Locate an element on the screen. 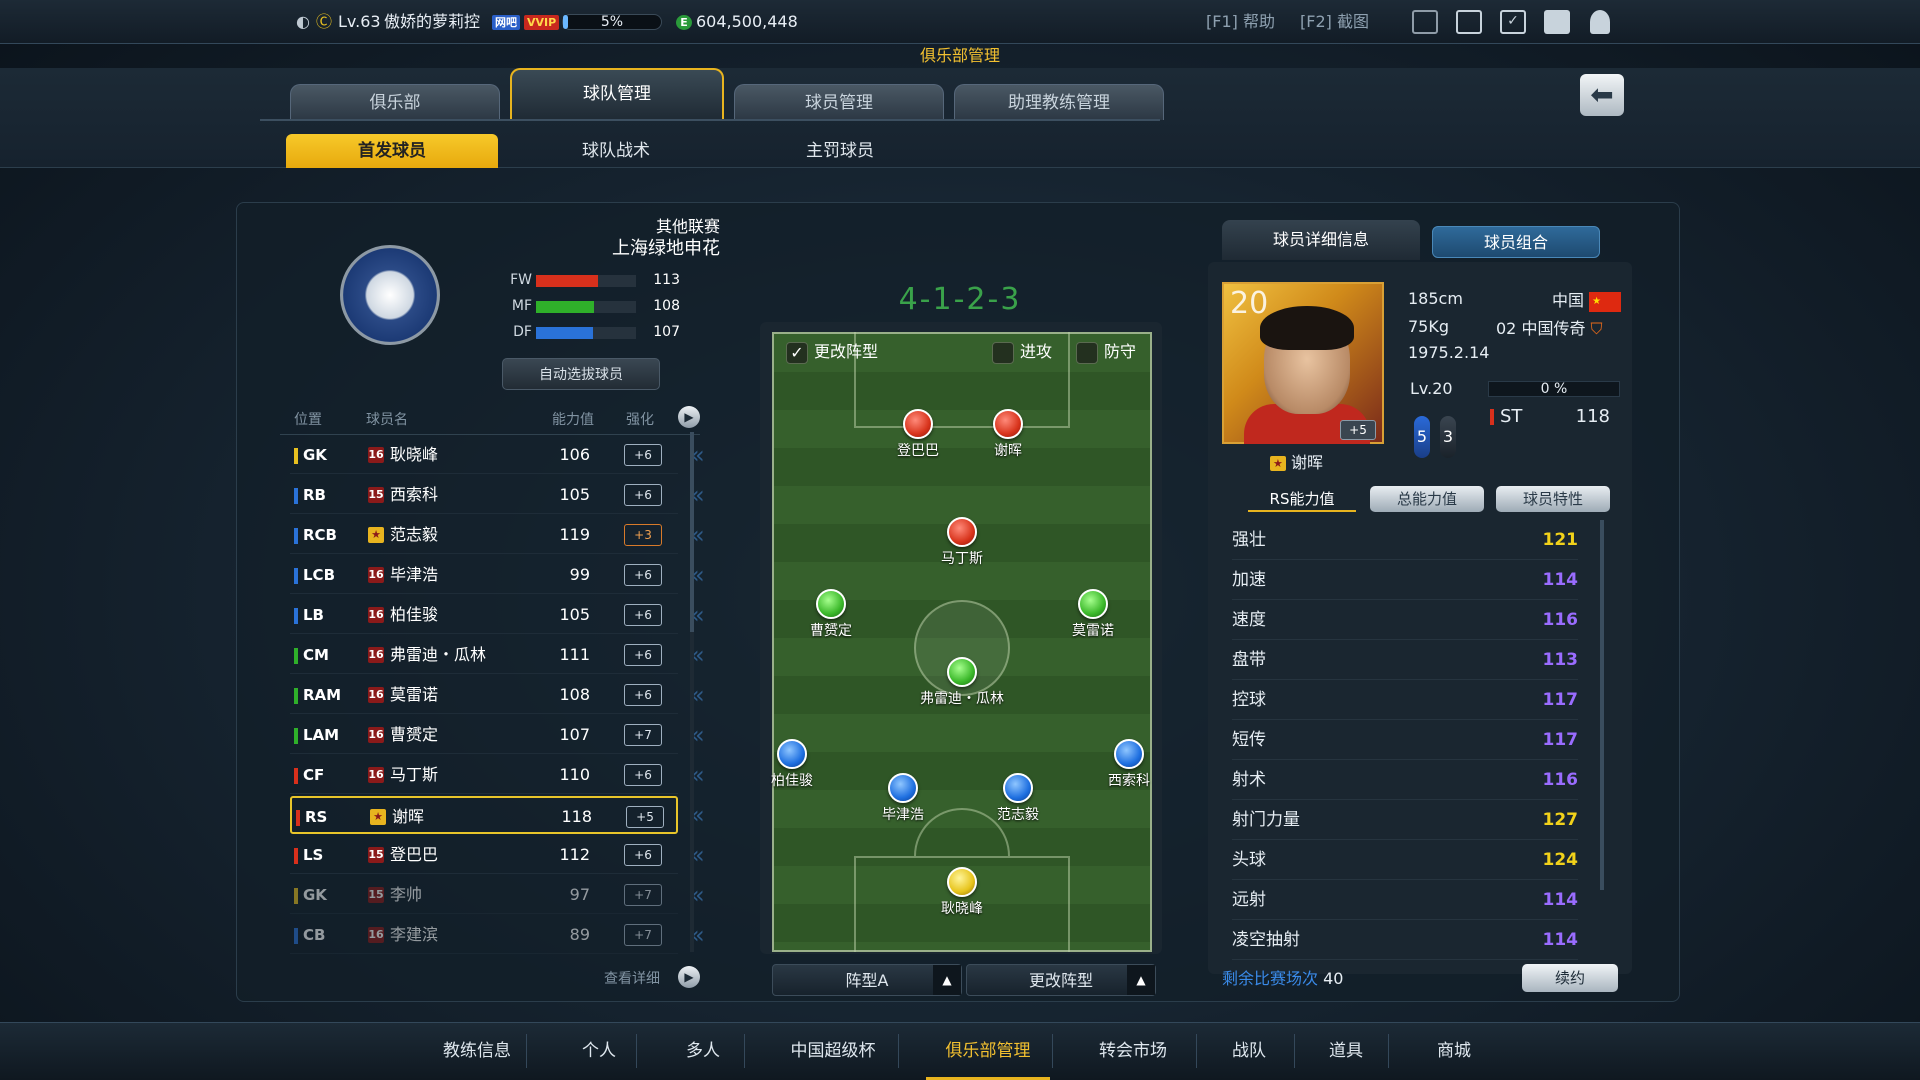 This screenshot has width=1920, height=1080. row-position: CM is located at coordinates (311, 655).